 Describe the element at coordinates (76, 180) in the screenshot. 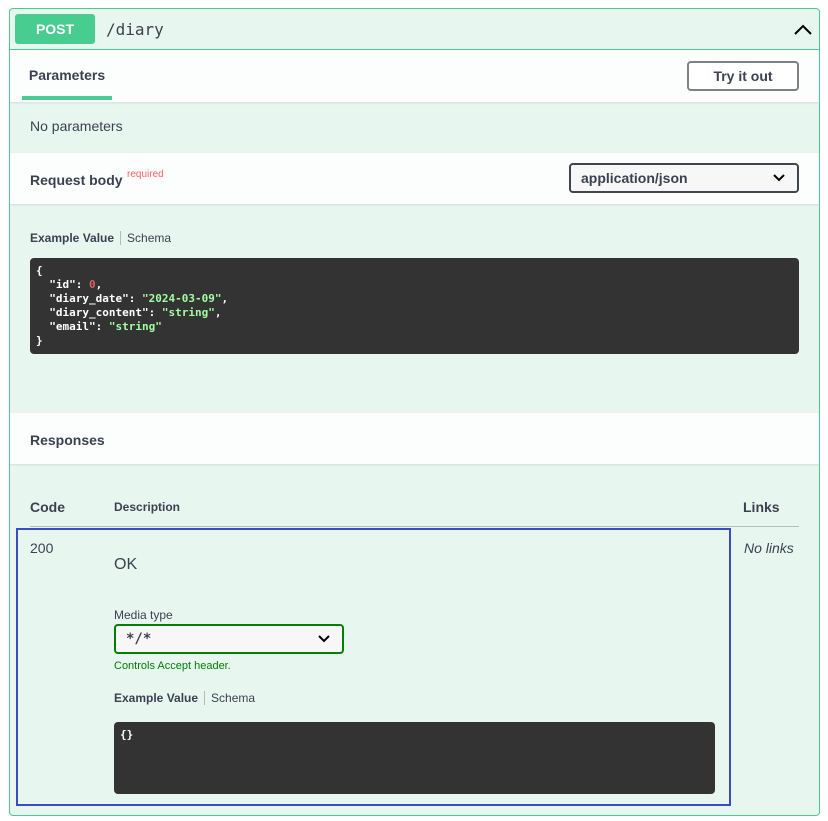

I see `request-body-title: Request body` at that location.